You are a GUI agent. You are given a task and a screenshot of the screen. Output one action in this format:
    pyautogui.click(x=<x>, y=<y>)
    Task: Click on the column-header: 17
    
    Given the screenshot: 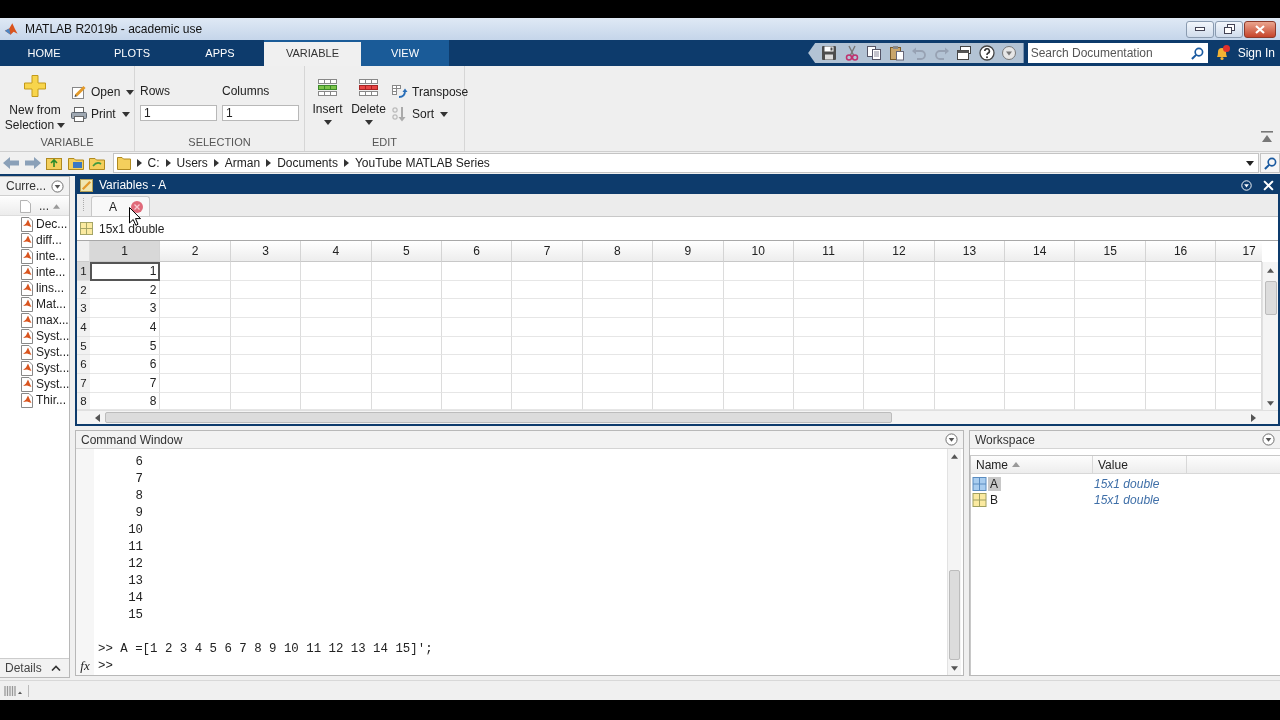 What is the action you would take?
    pyautogui.click(x=1239, y=251)
    